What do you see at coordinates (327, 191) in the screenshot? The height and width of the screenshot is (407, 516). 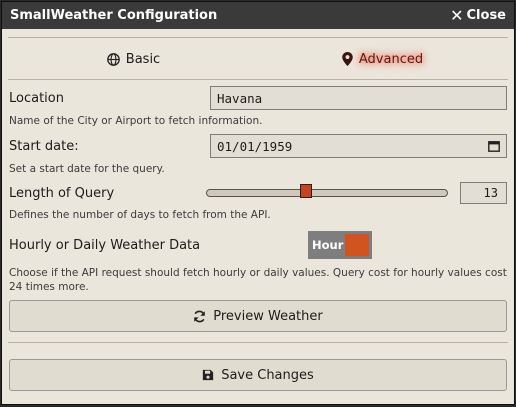 I see `length-slider` at bounding box center [327, 191].